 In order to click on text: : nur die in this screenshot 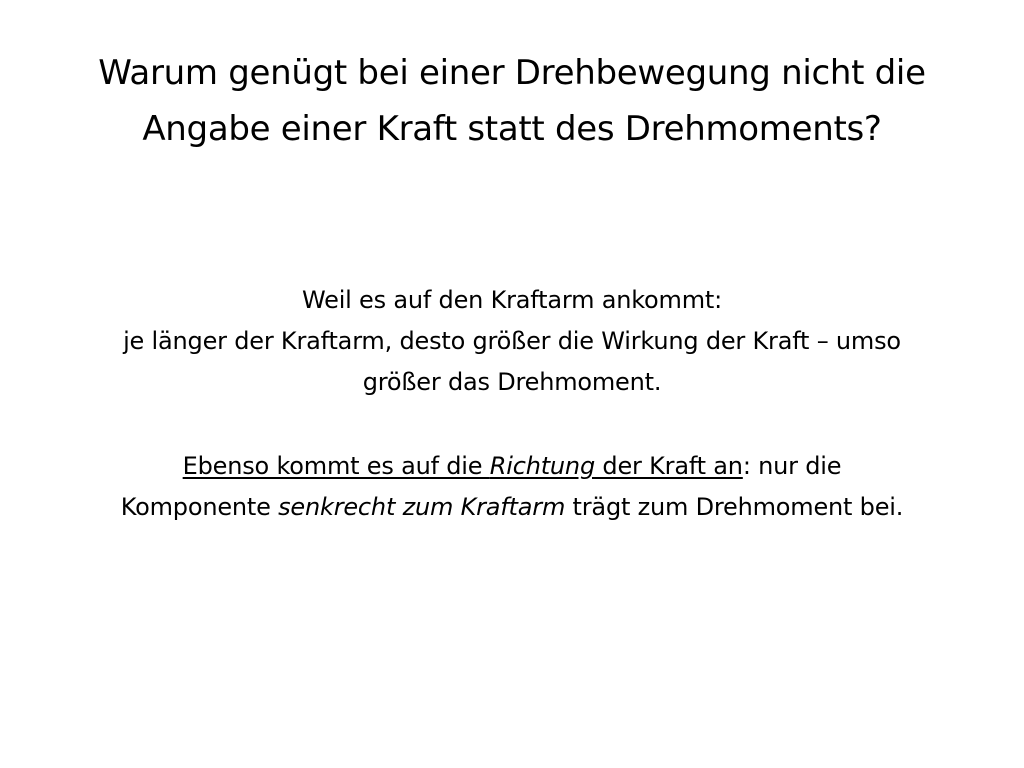, I will do `click(792, 466)`.